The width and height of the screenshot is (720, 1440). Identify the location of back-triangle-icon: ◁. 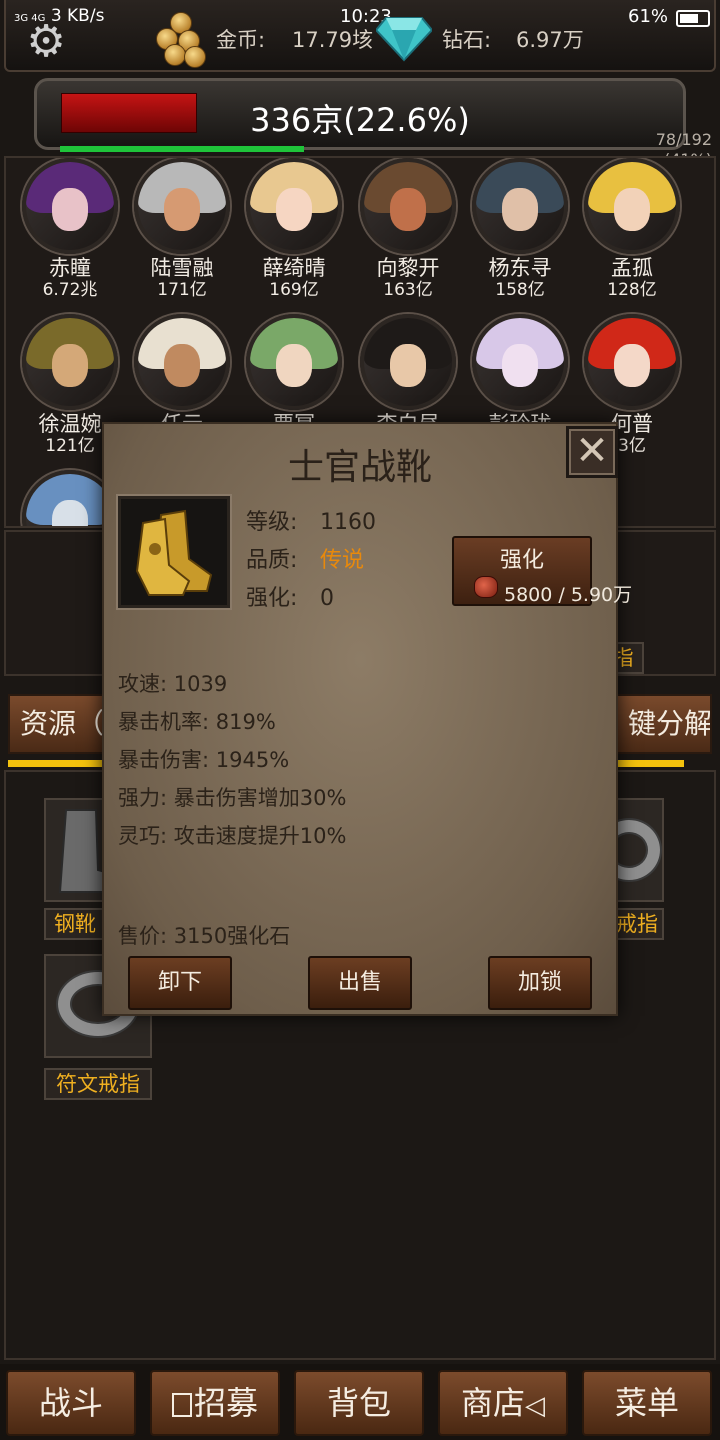
(535, 1406).